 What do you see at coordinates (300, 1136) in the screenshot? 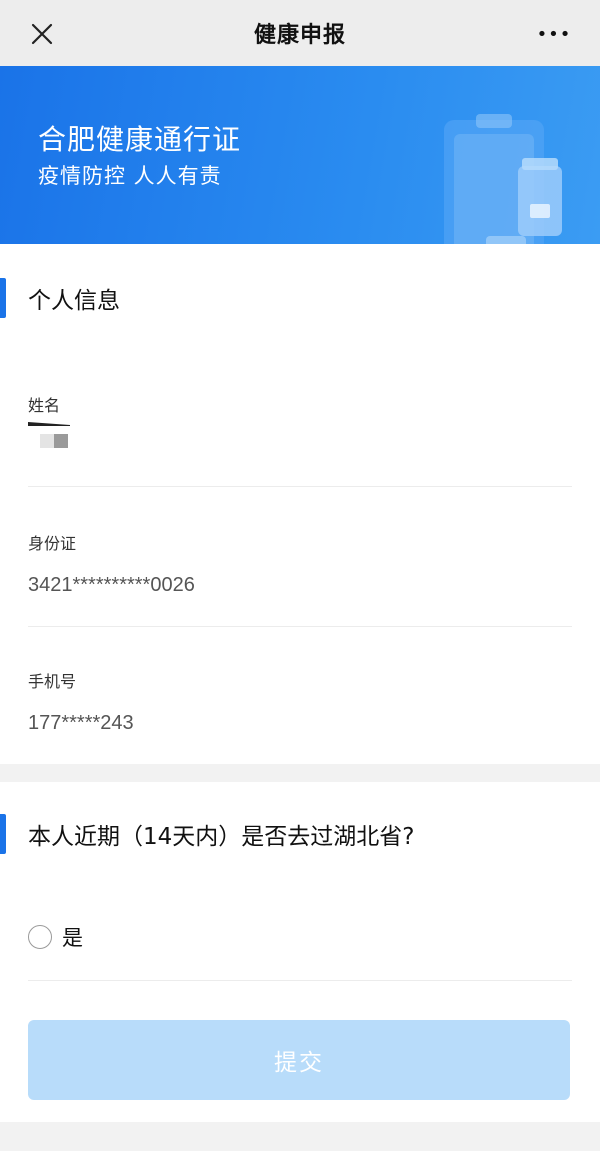
I see `bottom-area` at bounding box center [300, 1136].